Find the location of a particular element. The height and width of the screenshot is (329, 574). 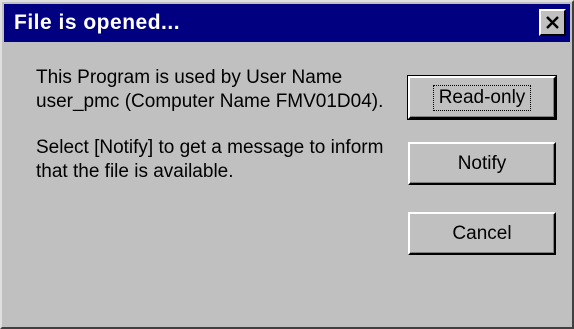

read-only-label: Read-only is located at coordinates (482, 98).